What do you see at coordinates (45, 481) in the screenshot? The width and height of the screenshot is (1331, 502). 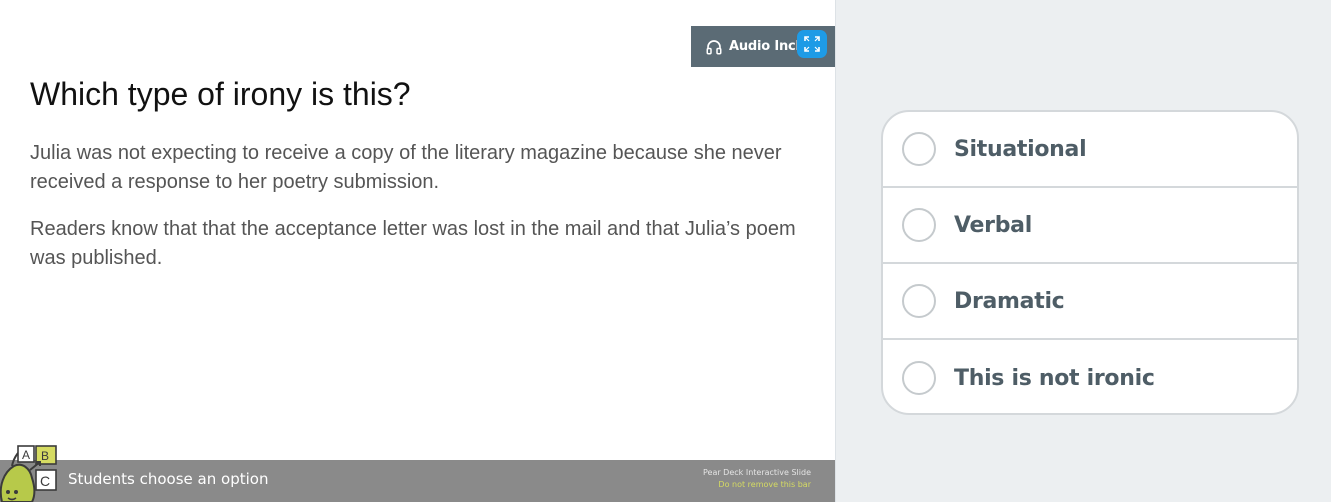 I see `mascot-letter-c: C` at bounding box center [45, 481].